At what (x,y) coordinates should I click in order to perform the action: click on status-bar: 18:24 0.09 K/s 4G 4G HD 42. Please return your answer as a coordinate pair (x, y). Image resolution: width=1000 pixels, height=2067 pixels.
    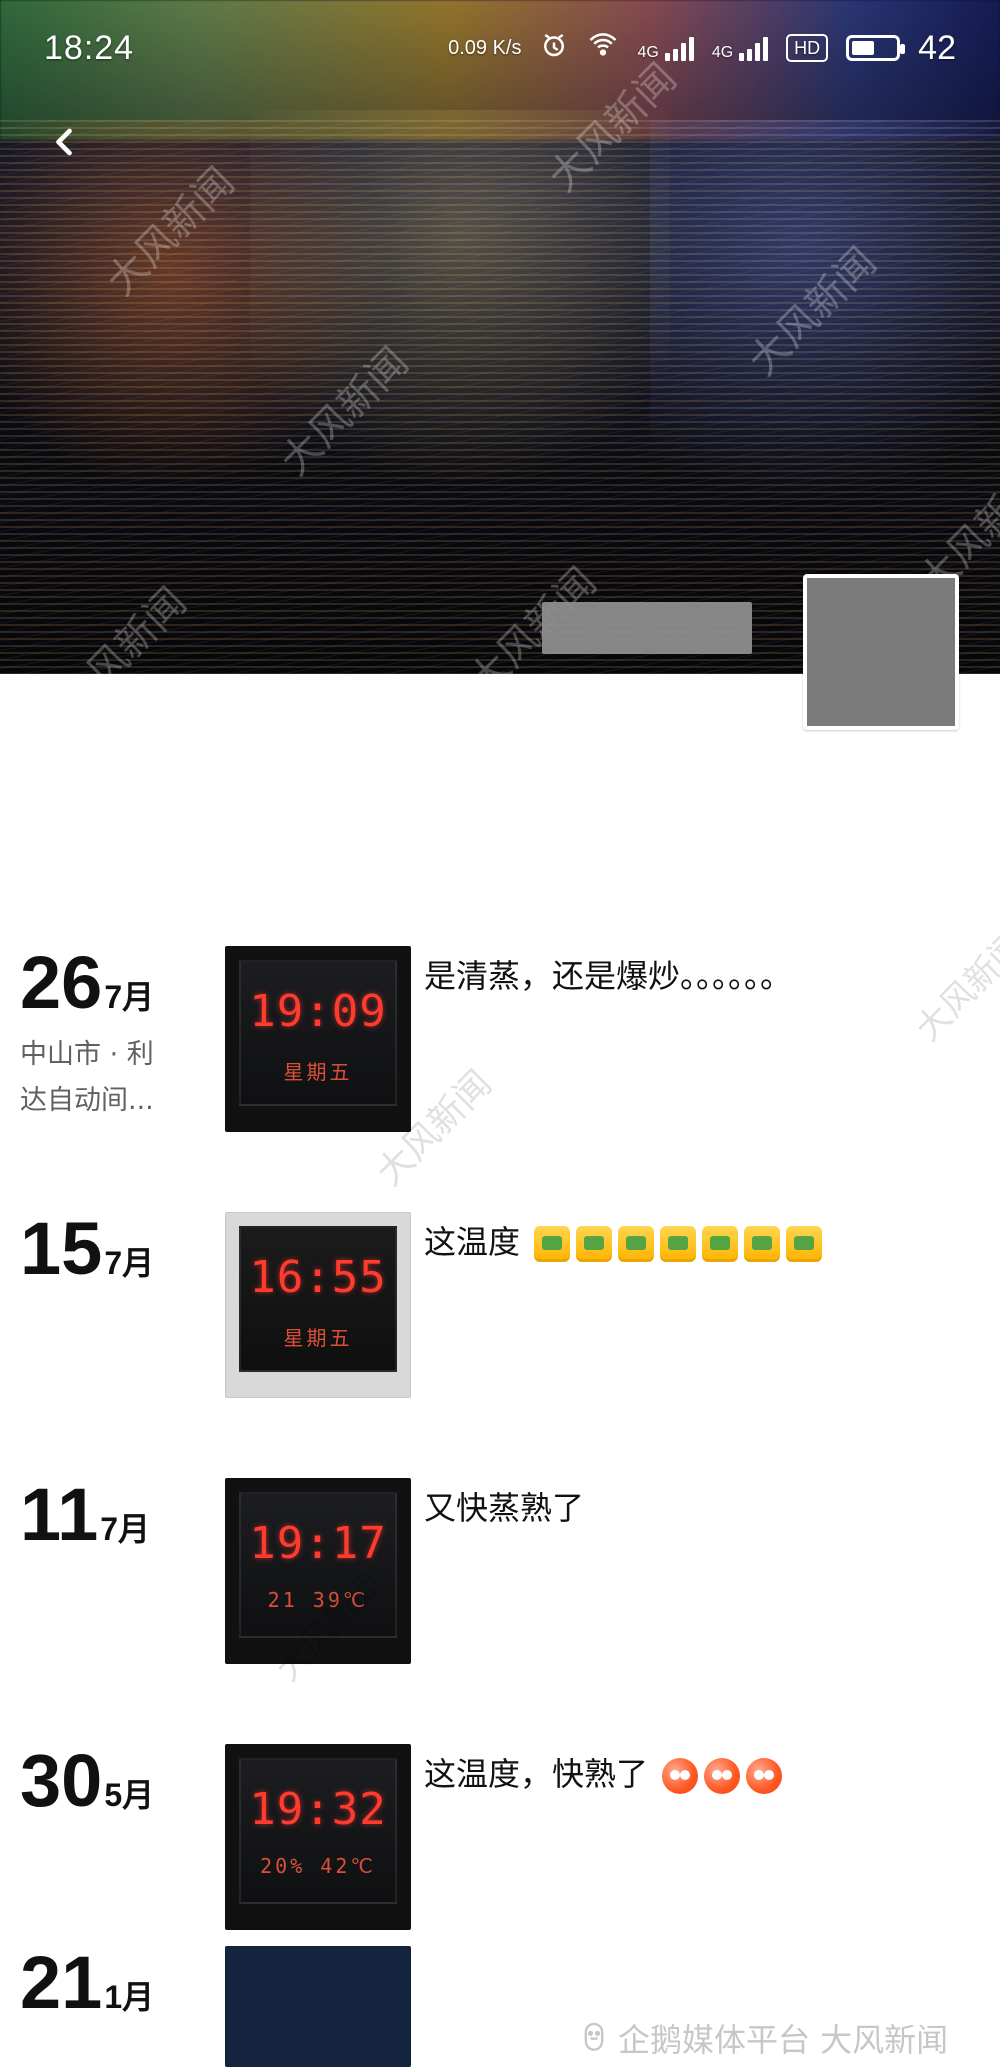
    Looking at the image, I should click on (500, 48).